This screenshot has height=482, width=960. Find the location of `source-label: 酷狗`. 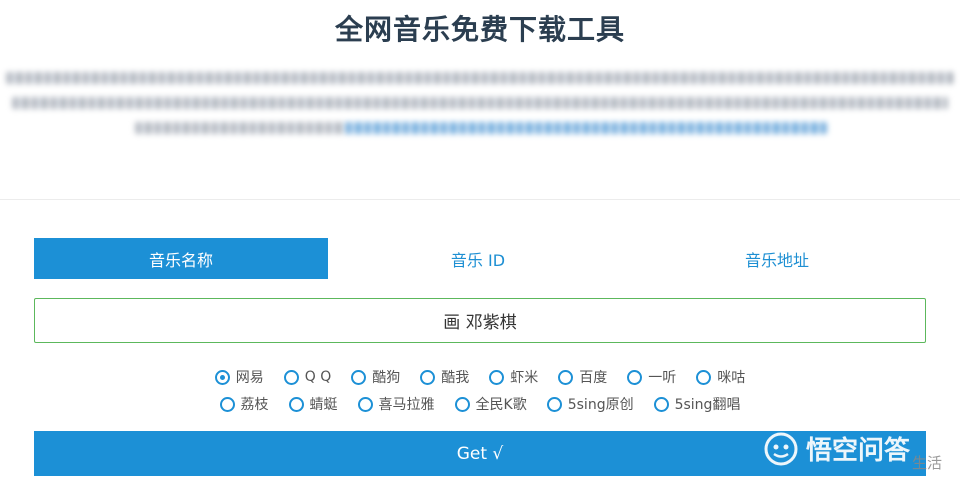

source-label: 酷狗 is located at coordinates (386, 378).